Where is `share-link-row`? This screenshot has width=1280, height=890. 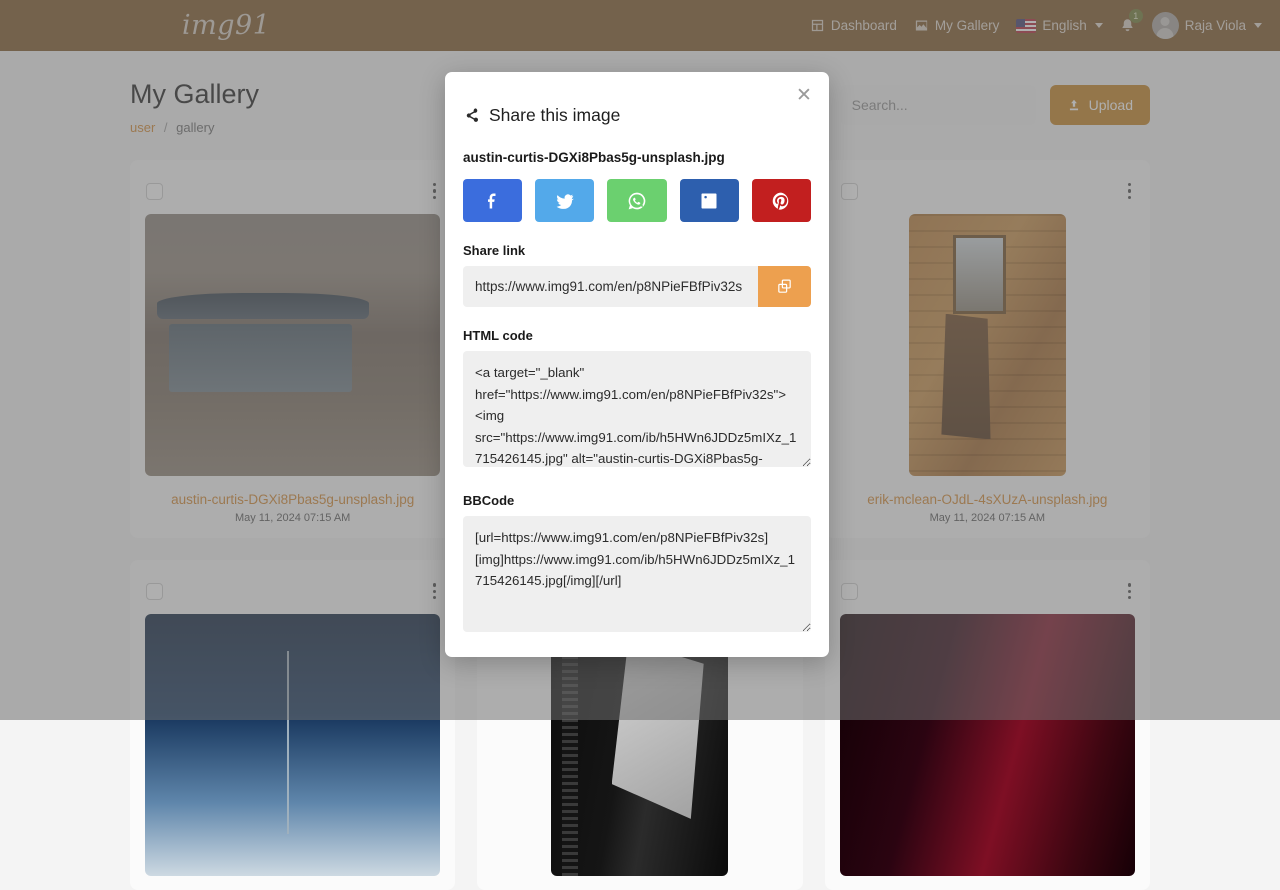
share-link-row is located at coordinates (637, 286).